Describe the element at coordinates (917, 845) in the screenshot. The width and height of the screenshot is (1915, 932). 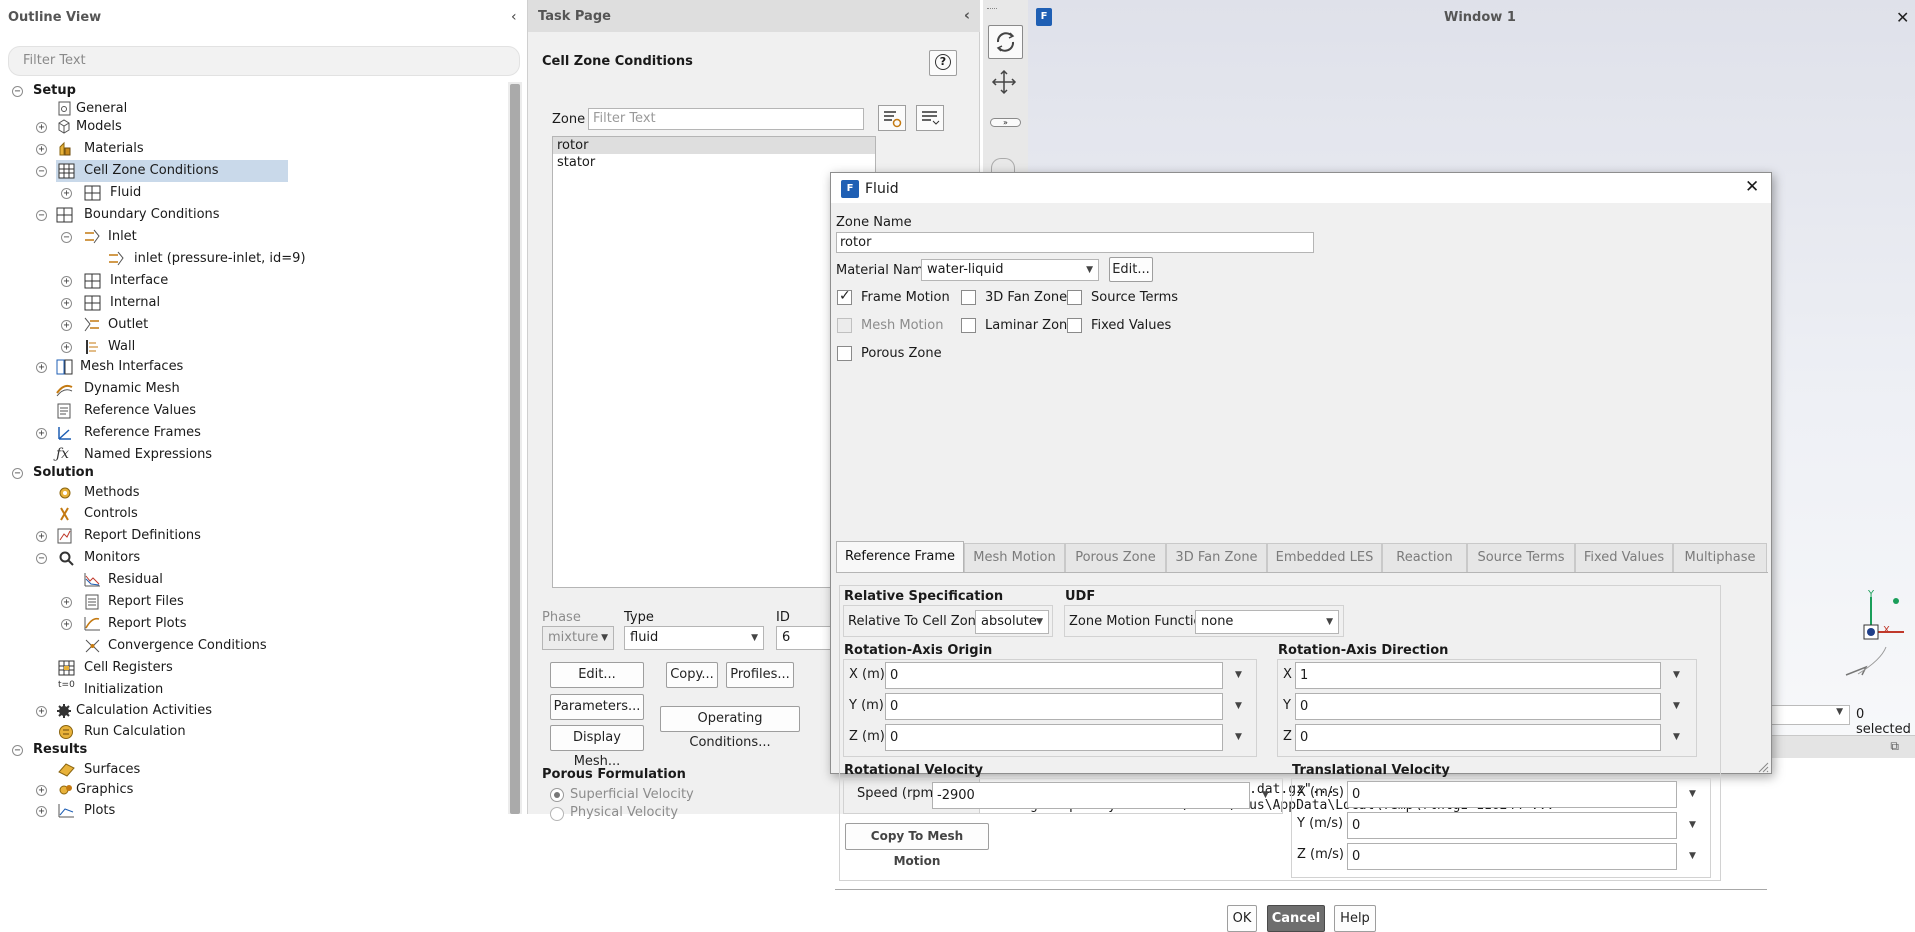
I see `copy-to-mesh-motion-button: Copy To Mesh Motion` at that location.